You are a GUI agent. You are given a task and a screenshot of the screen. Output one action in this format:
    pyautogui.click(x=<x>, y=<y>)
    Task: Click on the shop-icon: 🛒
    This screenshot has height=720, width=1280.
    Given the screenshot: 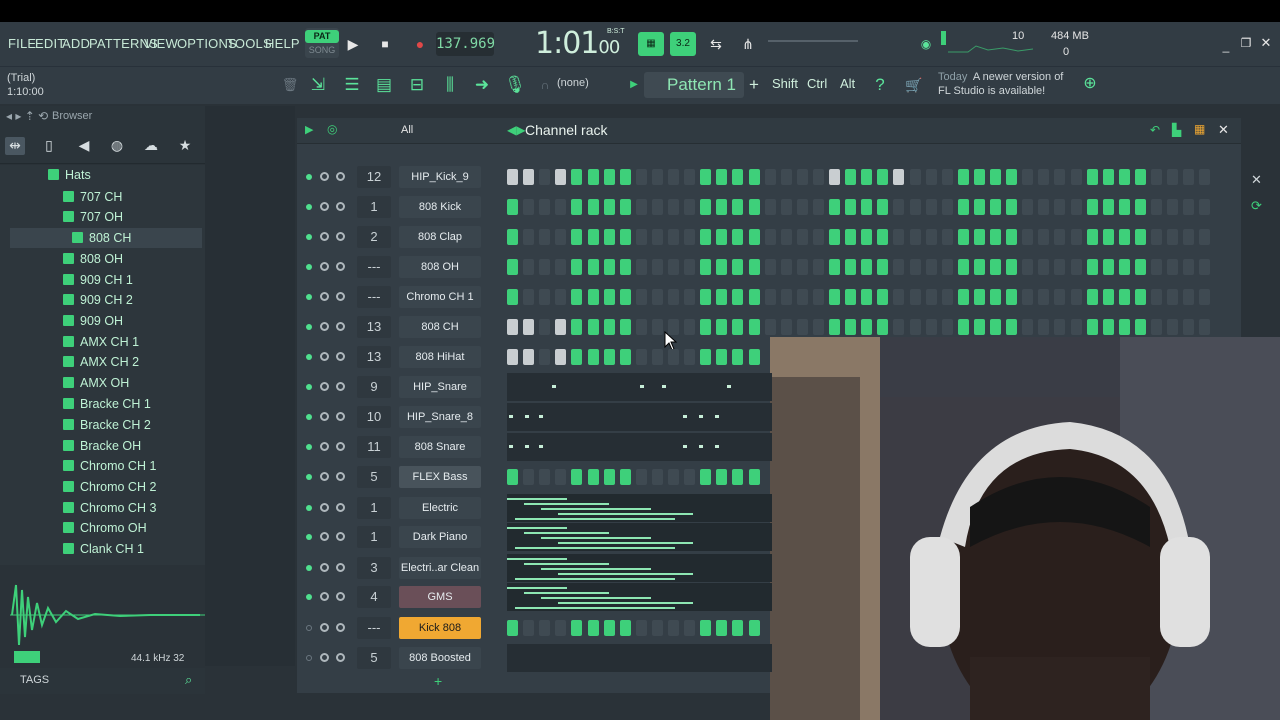 What is the action you would take?
    pyautogui.click(x=914, y=85)
    